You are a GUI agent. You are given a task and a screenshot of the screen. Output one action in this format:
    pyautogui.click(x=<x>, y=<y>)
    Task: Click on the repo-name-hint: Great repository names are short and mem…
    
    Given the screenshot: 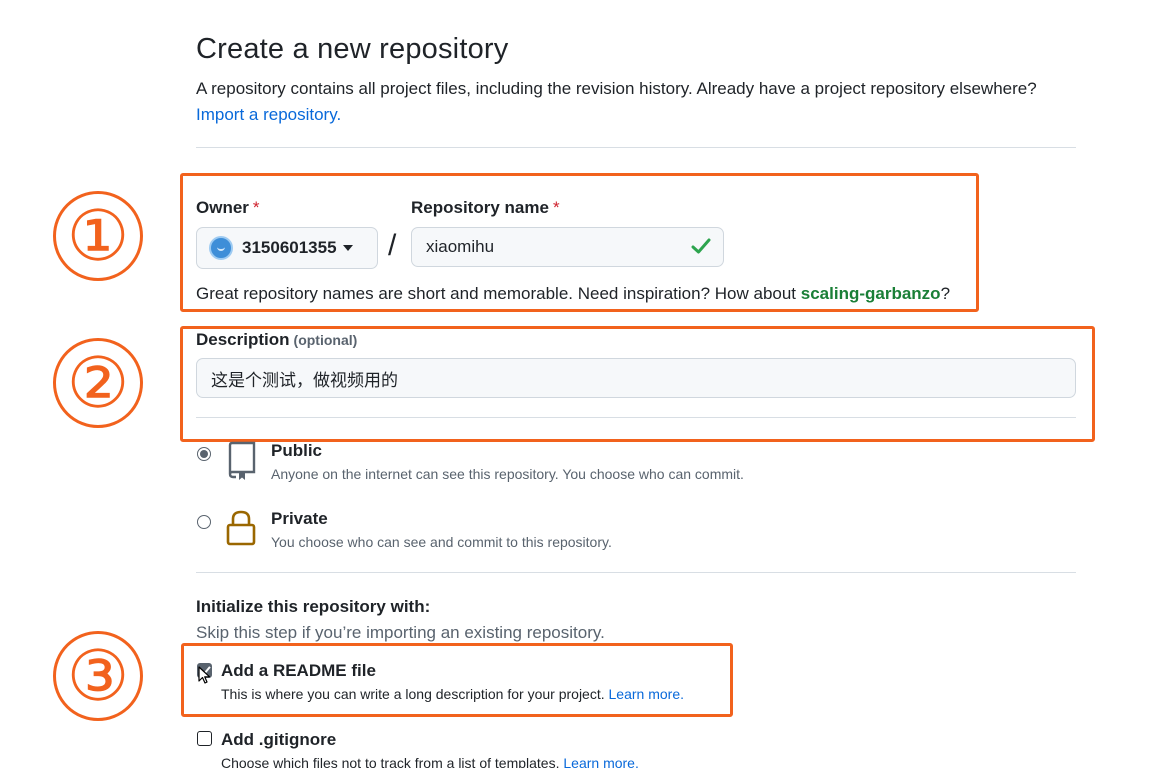 What is the action you would take?
    pyautogui.click(x=573, y=294)
    